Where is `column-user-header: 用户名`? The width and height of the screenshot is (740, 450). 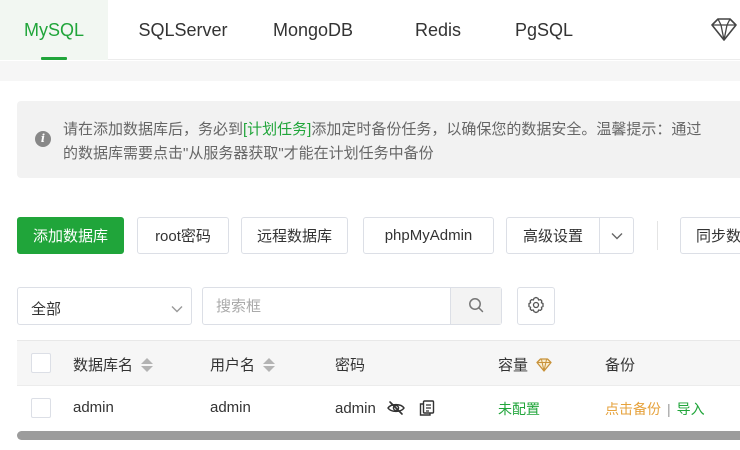 column-user-header: 用户名 is located at coordinates (243, 364).